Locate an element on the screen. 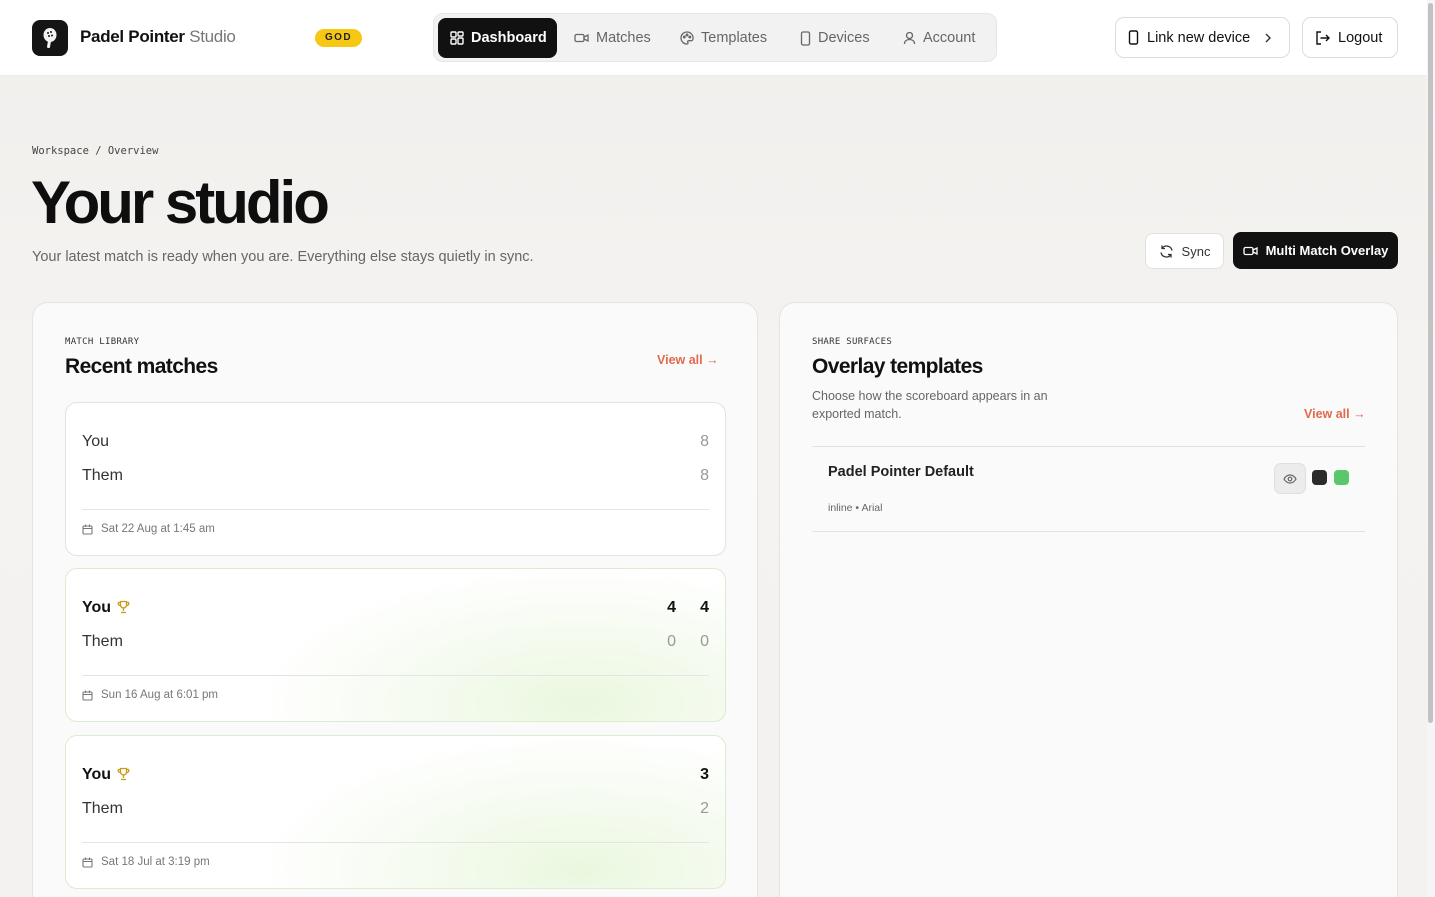 The width and height of the screenshot is (1435, 897). nav-item-dashboard: Dashboard is located at coordinates (497, 38).